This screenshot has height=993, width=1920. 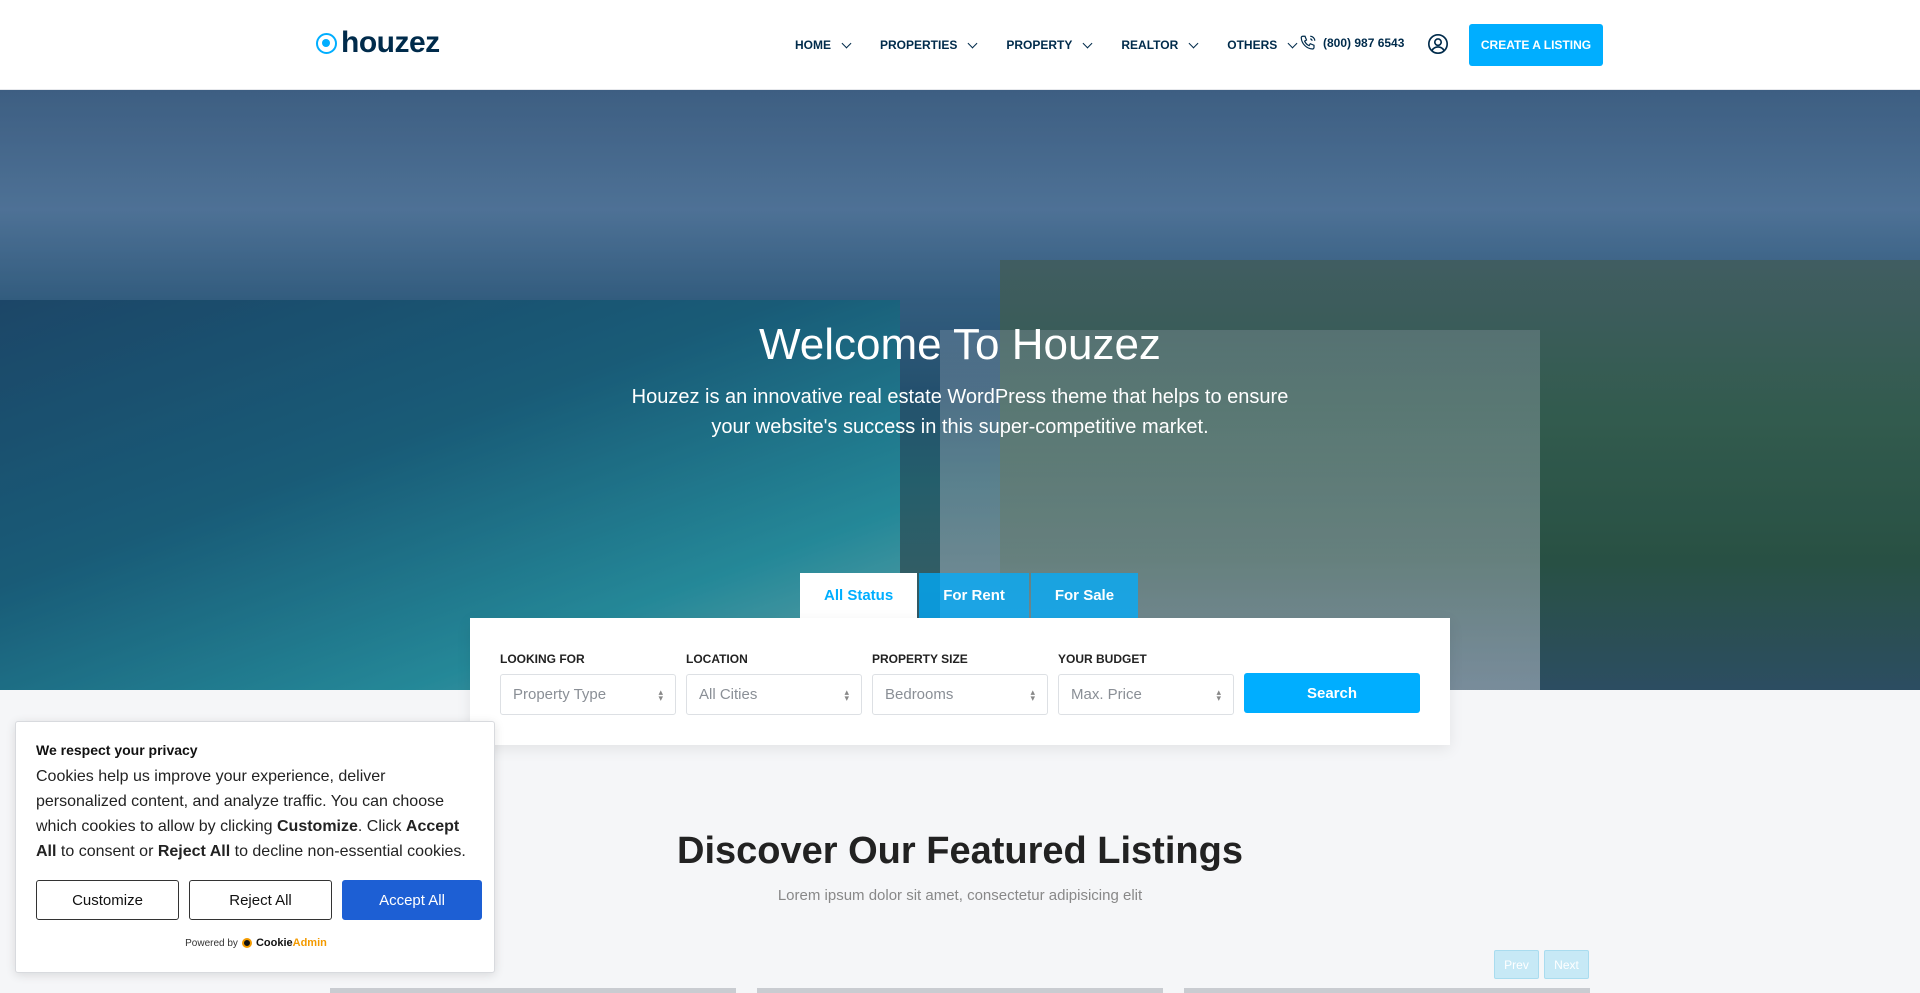 What do you see at coordinates (1308, 42) in the screenshot?
I see `phone-icon` at bounding box center [1308, 42].